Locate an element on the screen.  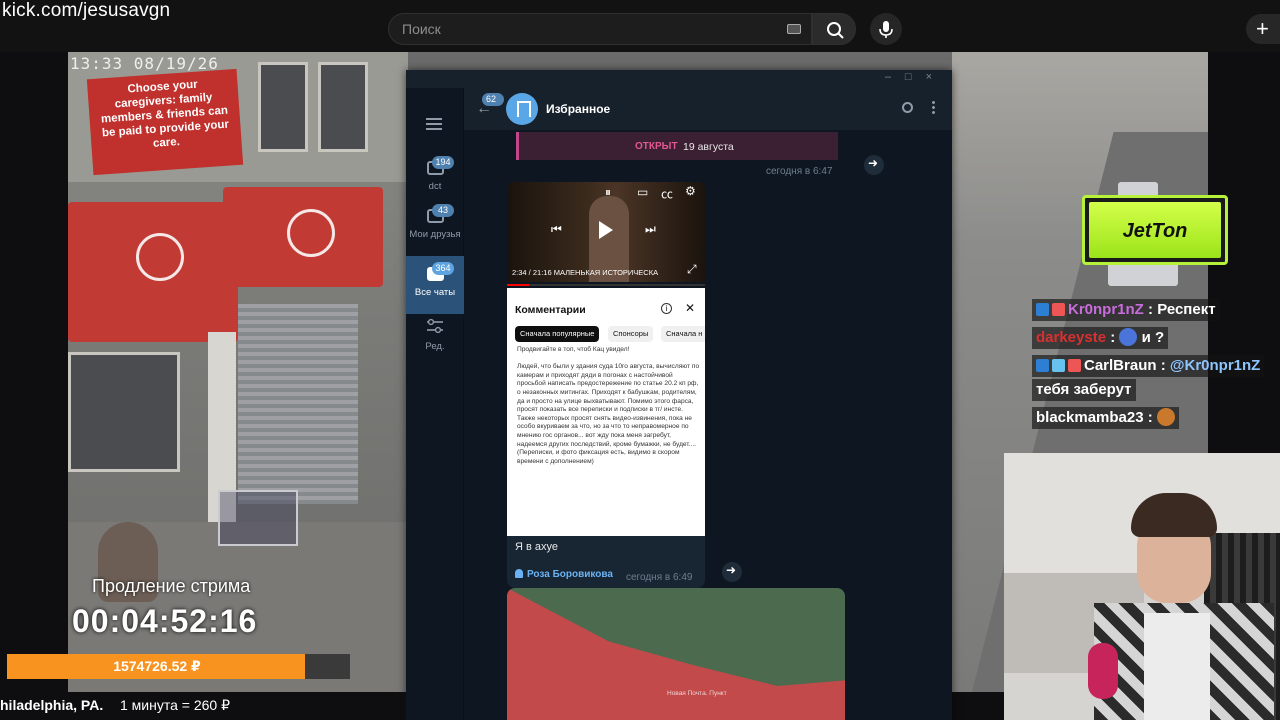
folder-friends: 43 Мои друзья is located at coordinates (435, 227).